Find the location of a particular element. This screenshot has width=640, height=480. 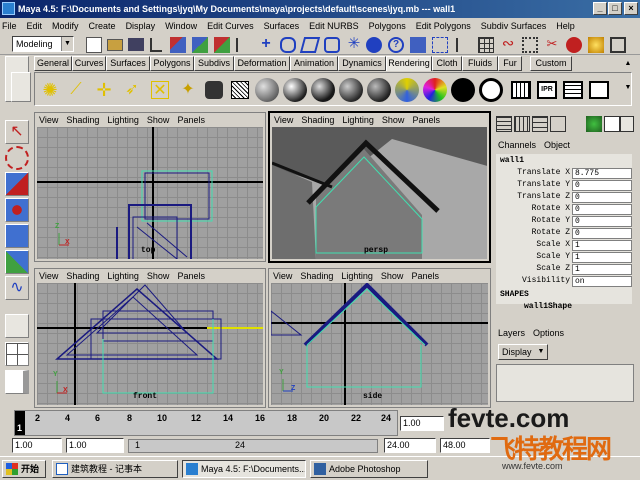

menu-edit: Edit is located at coordinates (35, 26).